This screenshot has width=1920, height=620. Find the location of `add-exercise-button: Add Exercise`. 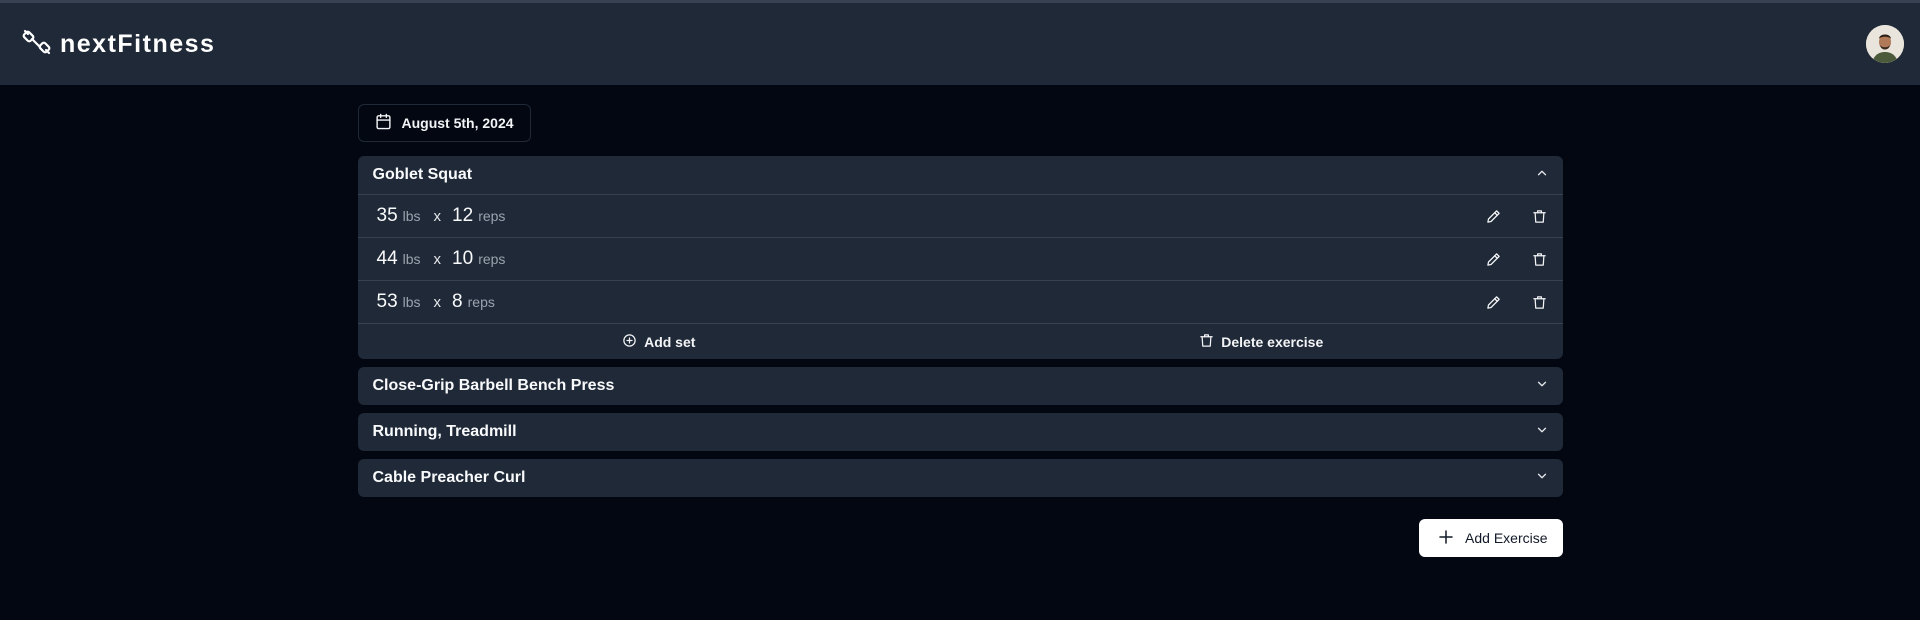

add-exercise-button: Add Exercise is located at coordinates (1491, 538).